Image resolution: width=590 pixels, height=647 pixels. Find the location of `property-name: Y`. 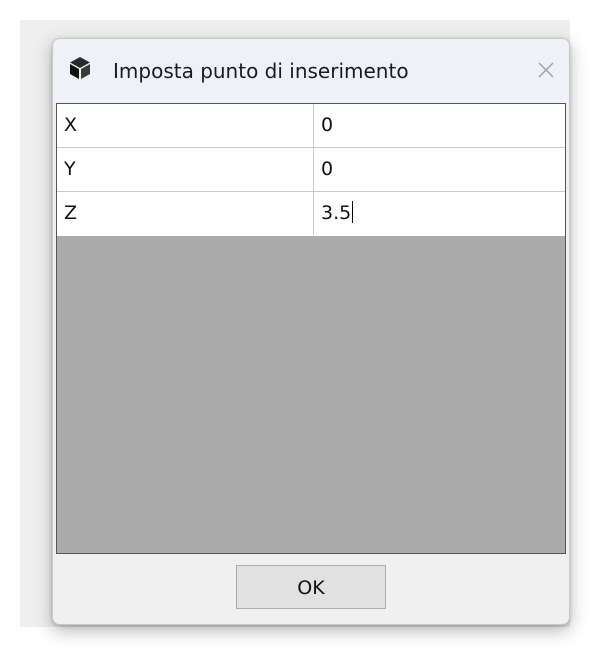

property-name: Y is located at coordinates (185, 169).